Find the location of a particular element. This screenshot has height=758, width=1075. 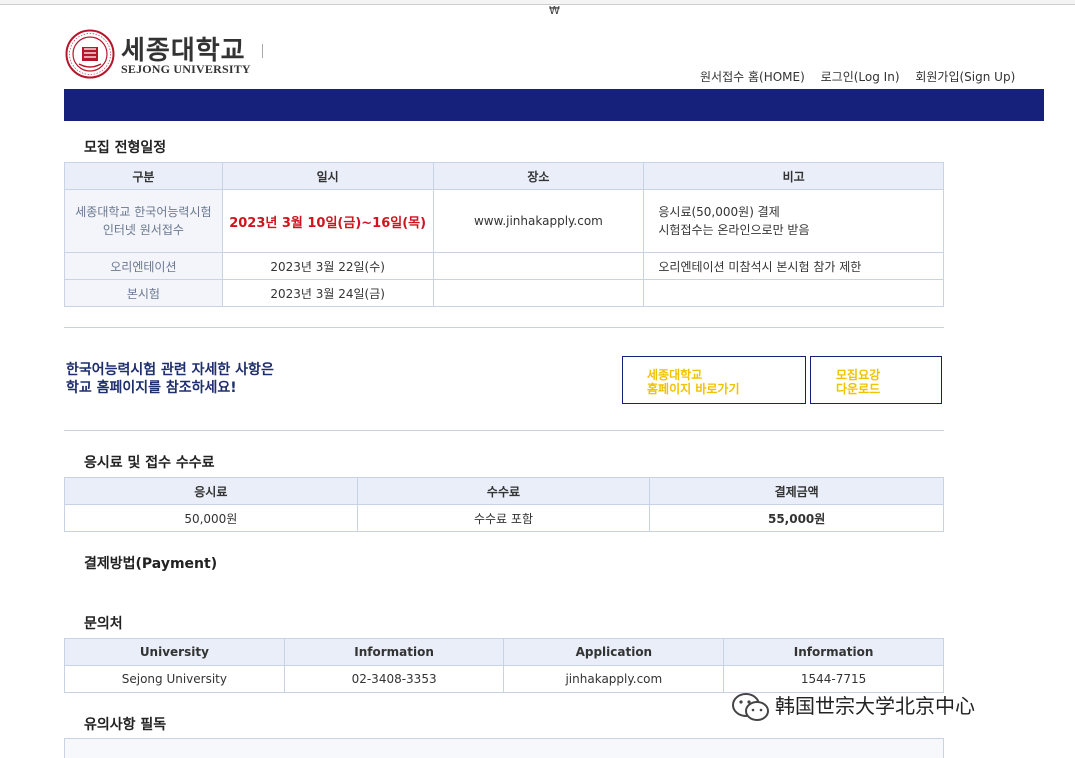

fee-header-exam: 응시료 is located at coordinates (211, 491).